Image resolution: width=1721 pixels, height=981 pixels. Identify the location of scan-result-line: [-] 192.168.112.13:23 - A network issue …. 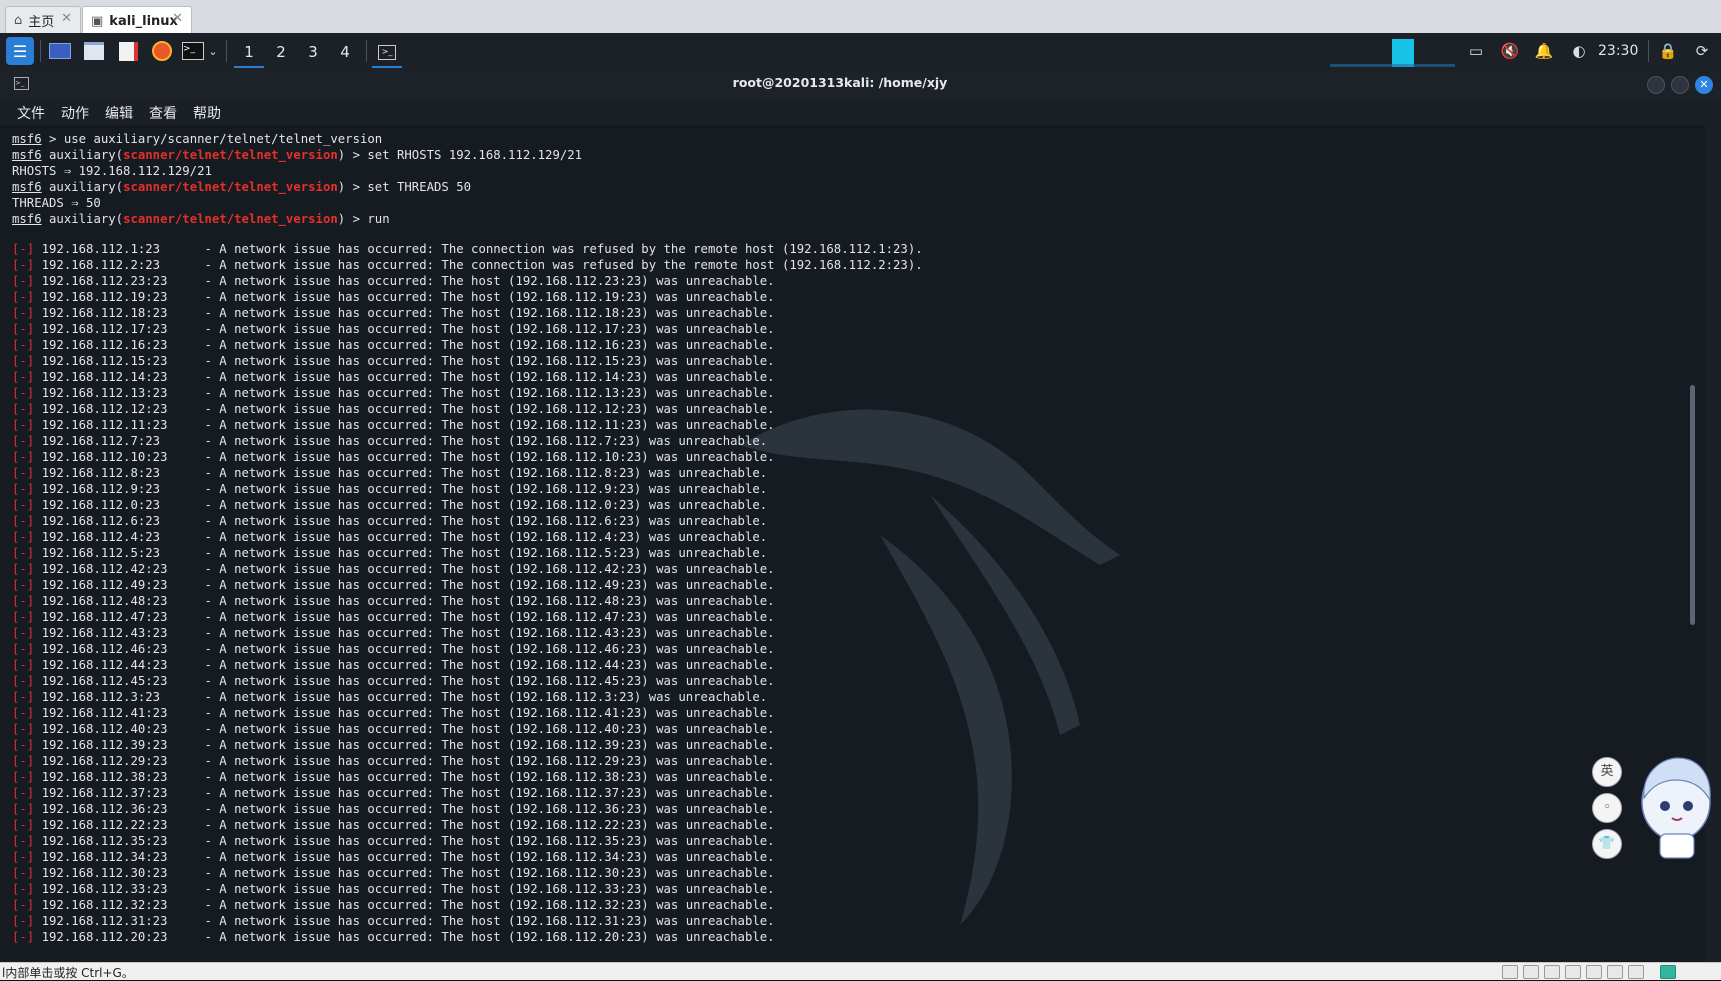
(393, 393).